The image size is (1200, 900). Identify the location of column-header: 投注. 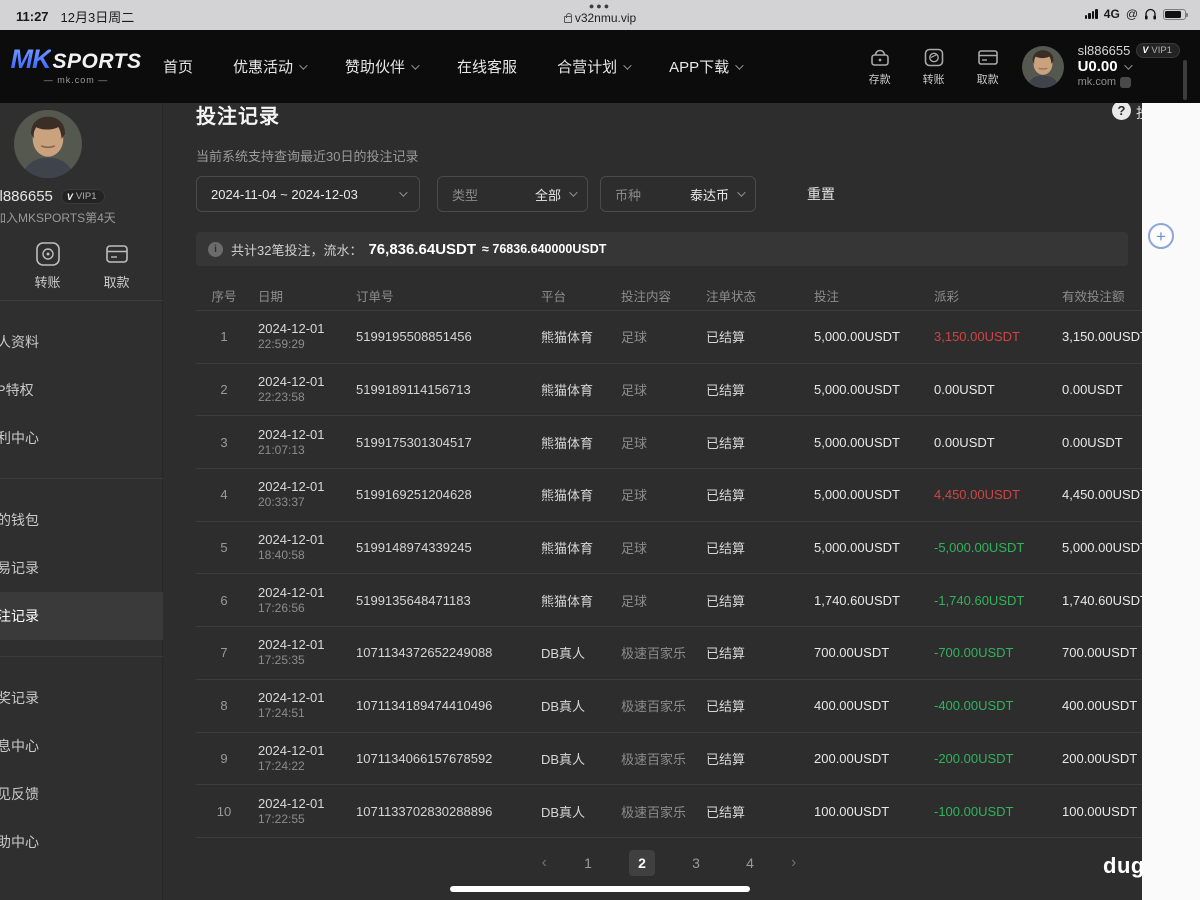
(827, 296).